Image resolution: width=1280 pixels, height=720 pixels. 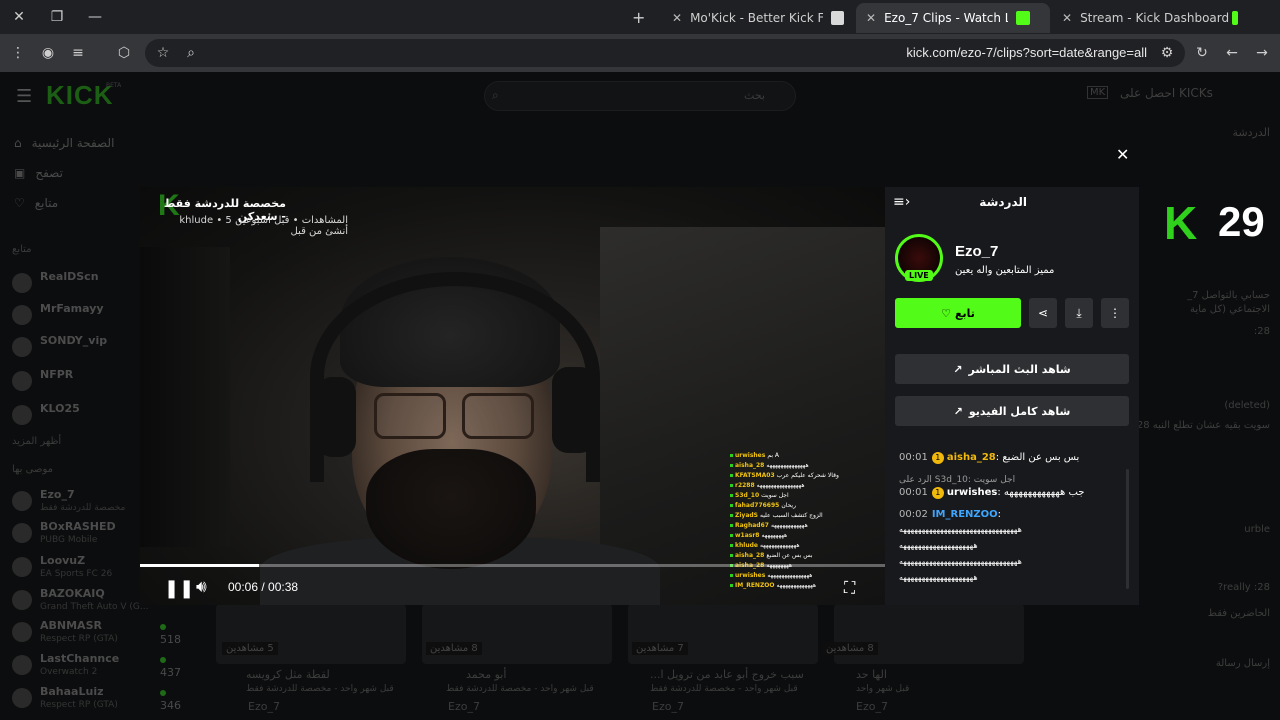 I want to click on watch-full-video-button: ↗ شاهد كامل الفيديو, so click(x=1012, y=411).